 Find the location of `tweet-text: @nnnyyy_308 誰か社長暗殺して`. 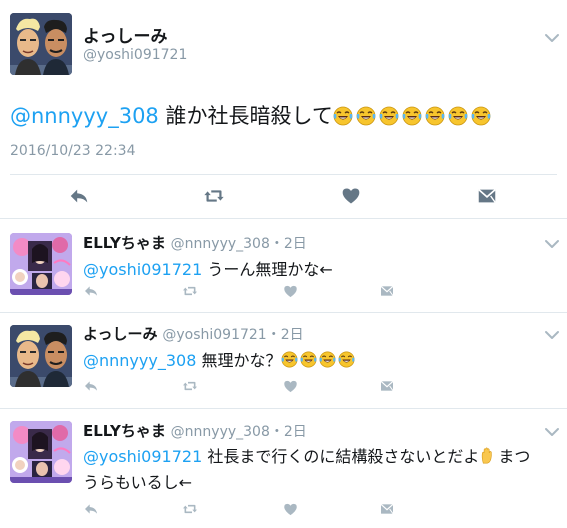

tweet-text: @nnnyyy_308 誰か社長暗殺して is located at coordinates (252, 115).